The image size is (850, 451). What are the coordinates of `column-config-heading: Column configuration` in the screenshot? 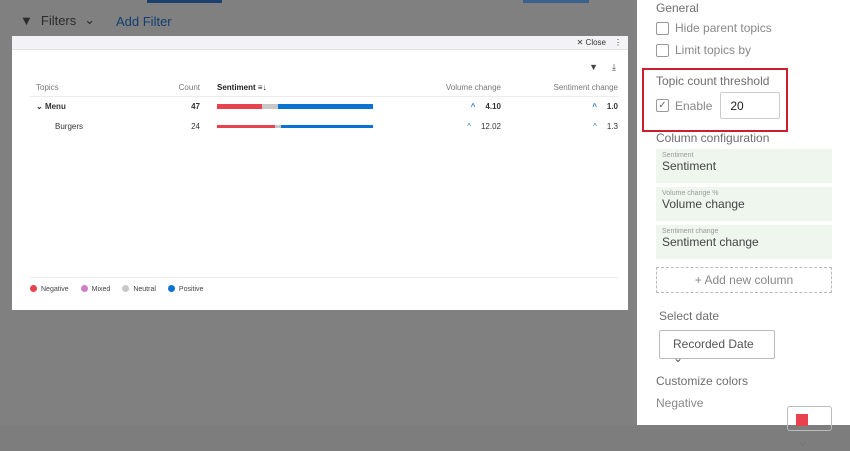 It's located at (713, 138).